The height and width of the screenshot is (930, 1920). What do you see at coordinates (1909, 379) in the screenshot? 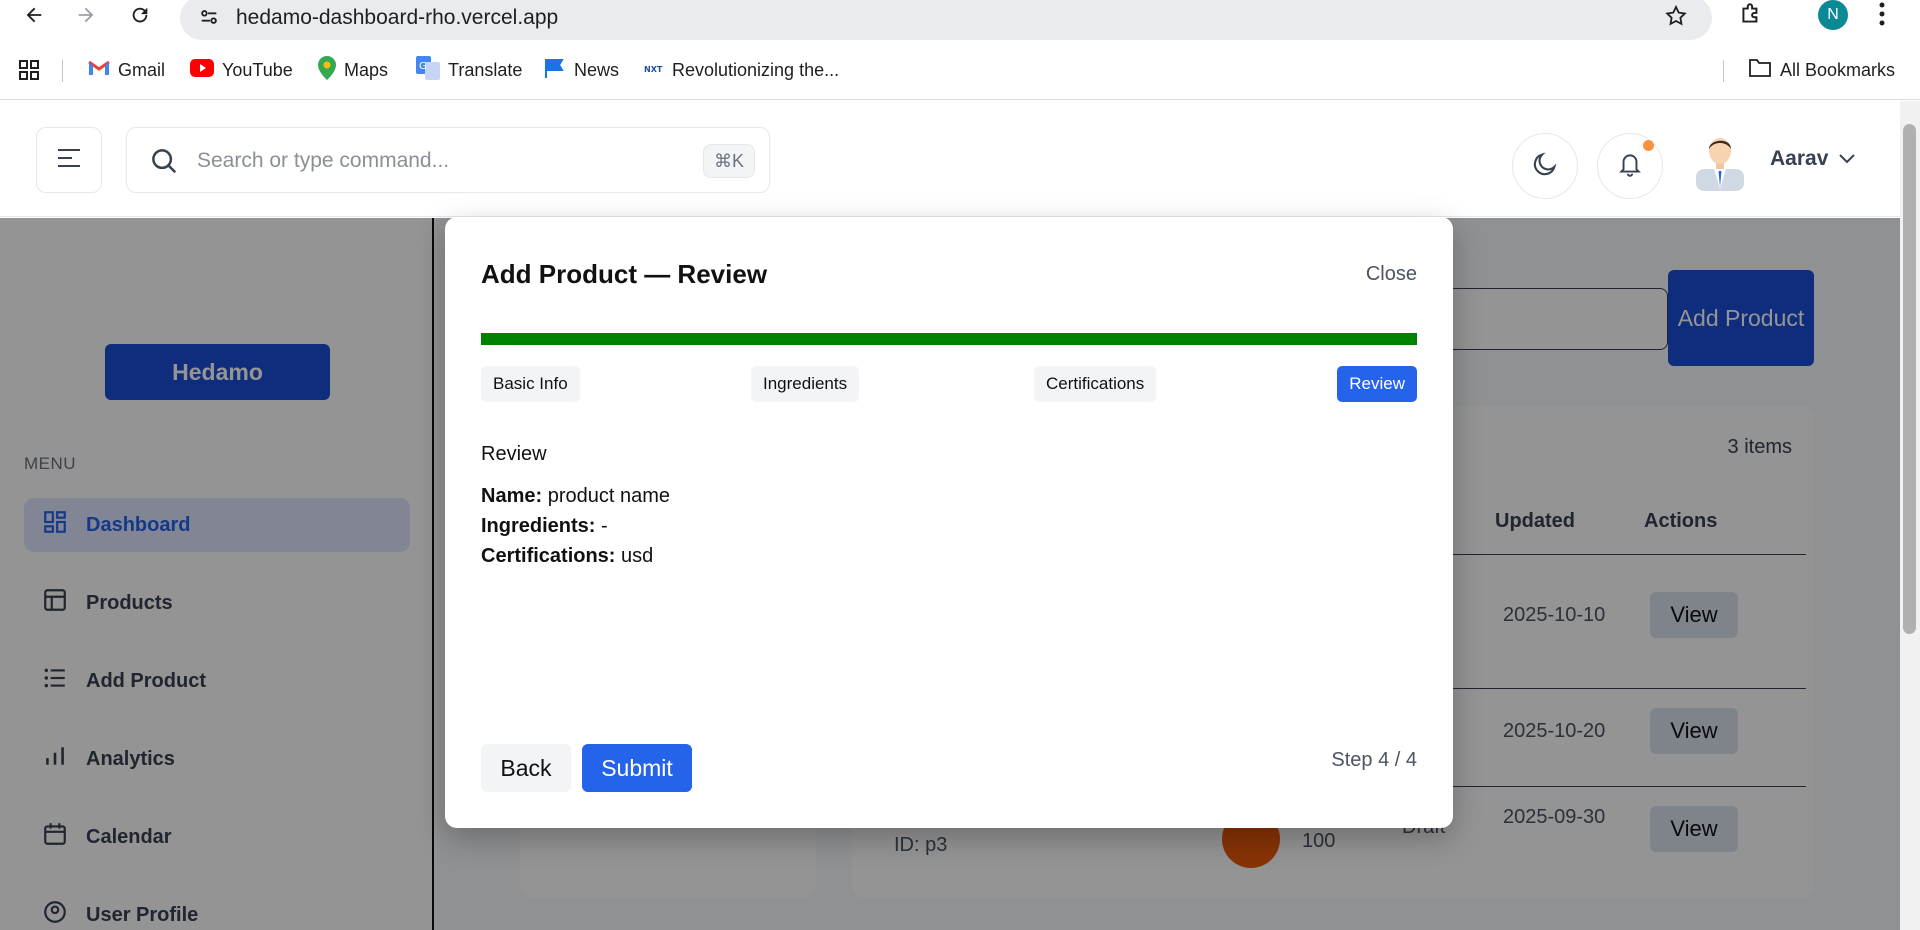
I see `scrollbar-thumb` at bounding box center [1909, 379].